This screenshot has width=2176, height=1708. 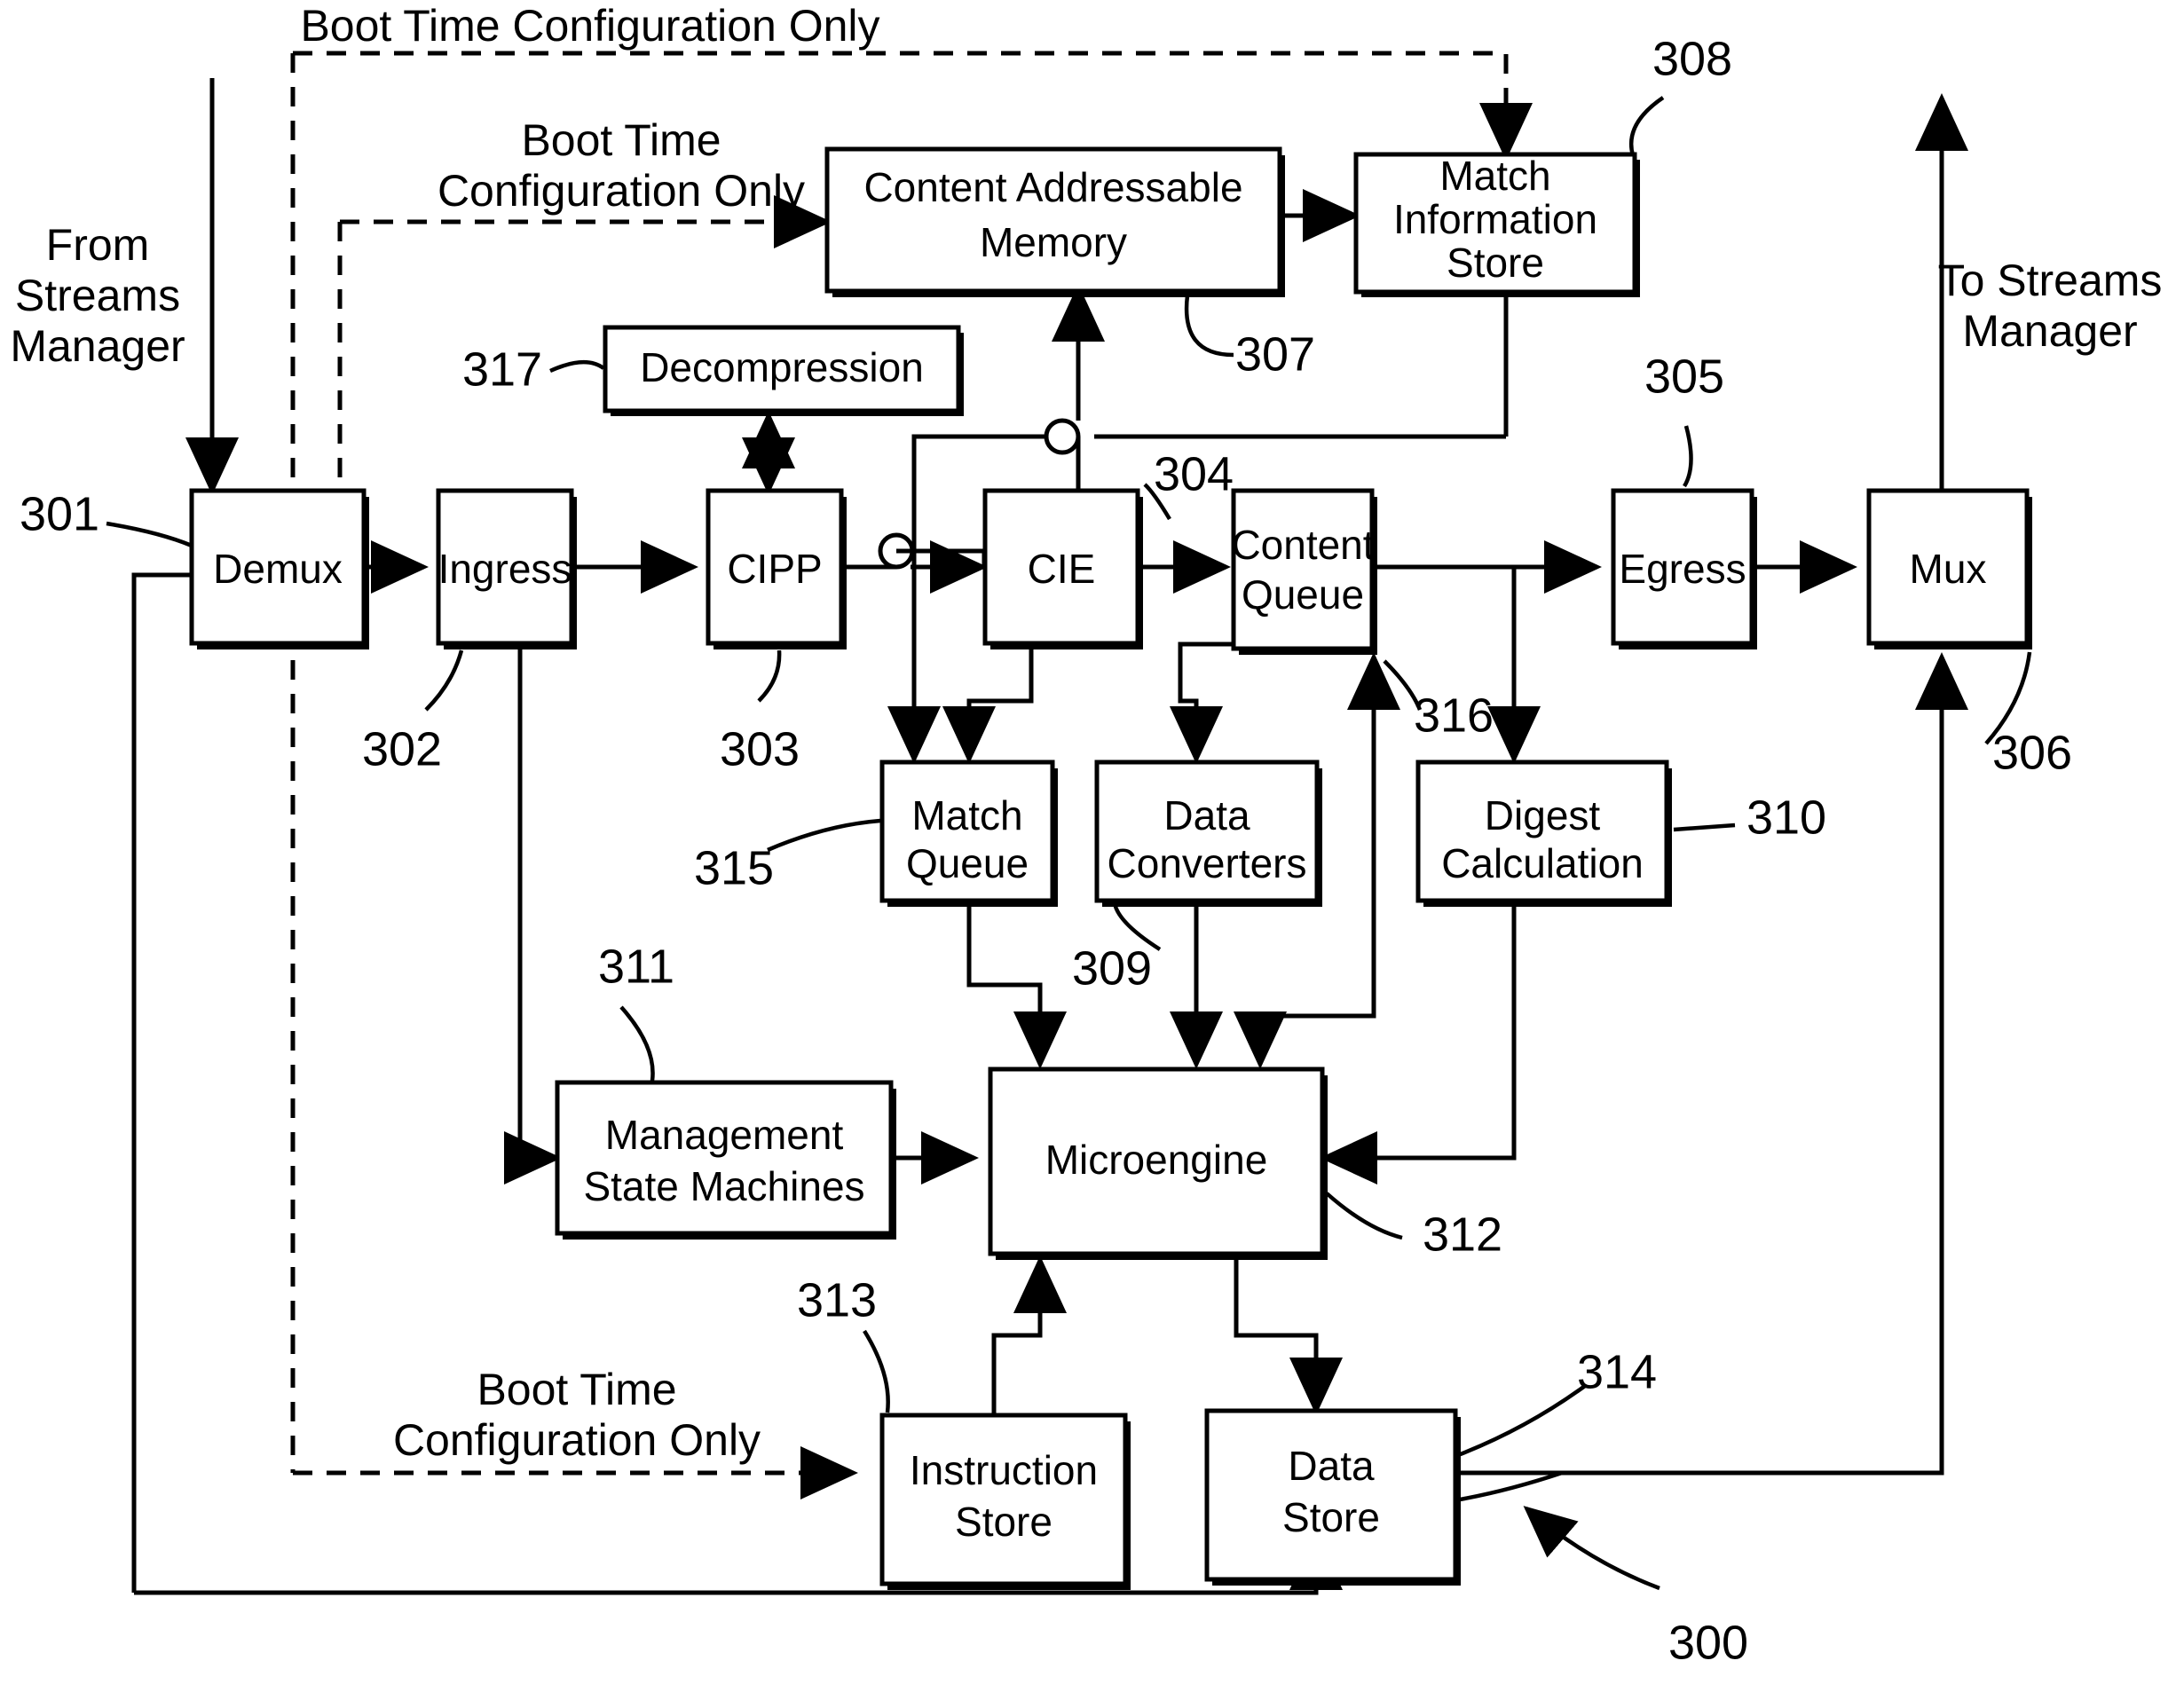 I want to click on block-demux: Demux, so click(x=279, y=569).